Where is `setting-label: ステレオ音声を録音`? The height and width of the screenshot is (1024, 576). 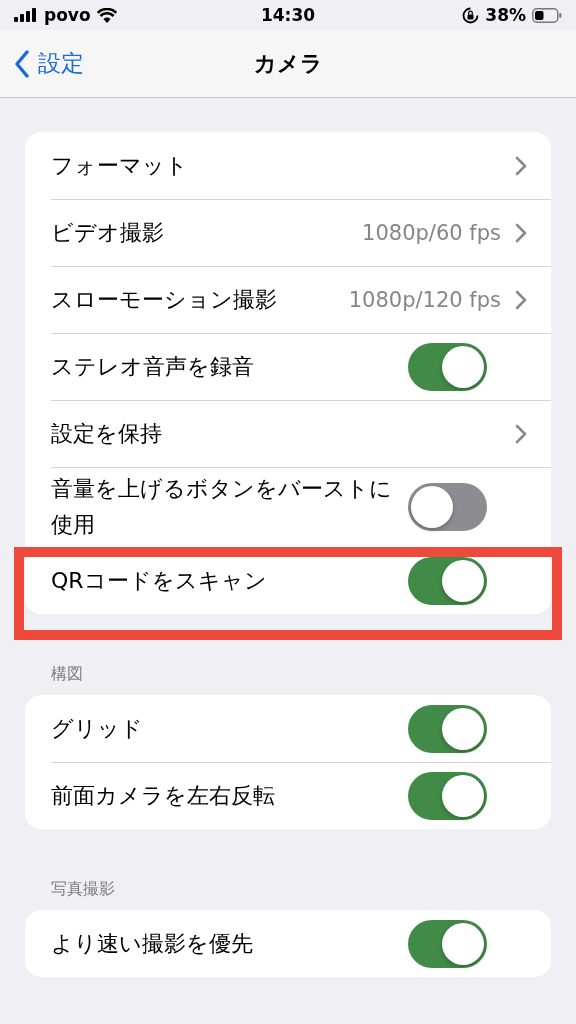
setting-label: ステレオ音声を録音 is located at coordinates (153, 366).